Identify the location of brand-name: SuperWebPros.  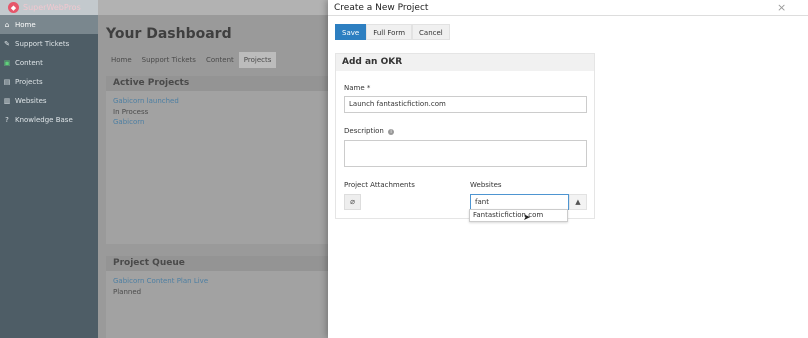
(52, 7).